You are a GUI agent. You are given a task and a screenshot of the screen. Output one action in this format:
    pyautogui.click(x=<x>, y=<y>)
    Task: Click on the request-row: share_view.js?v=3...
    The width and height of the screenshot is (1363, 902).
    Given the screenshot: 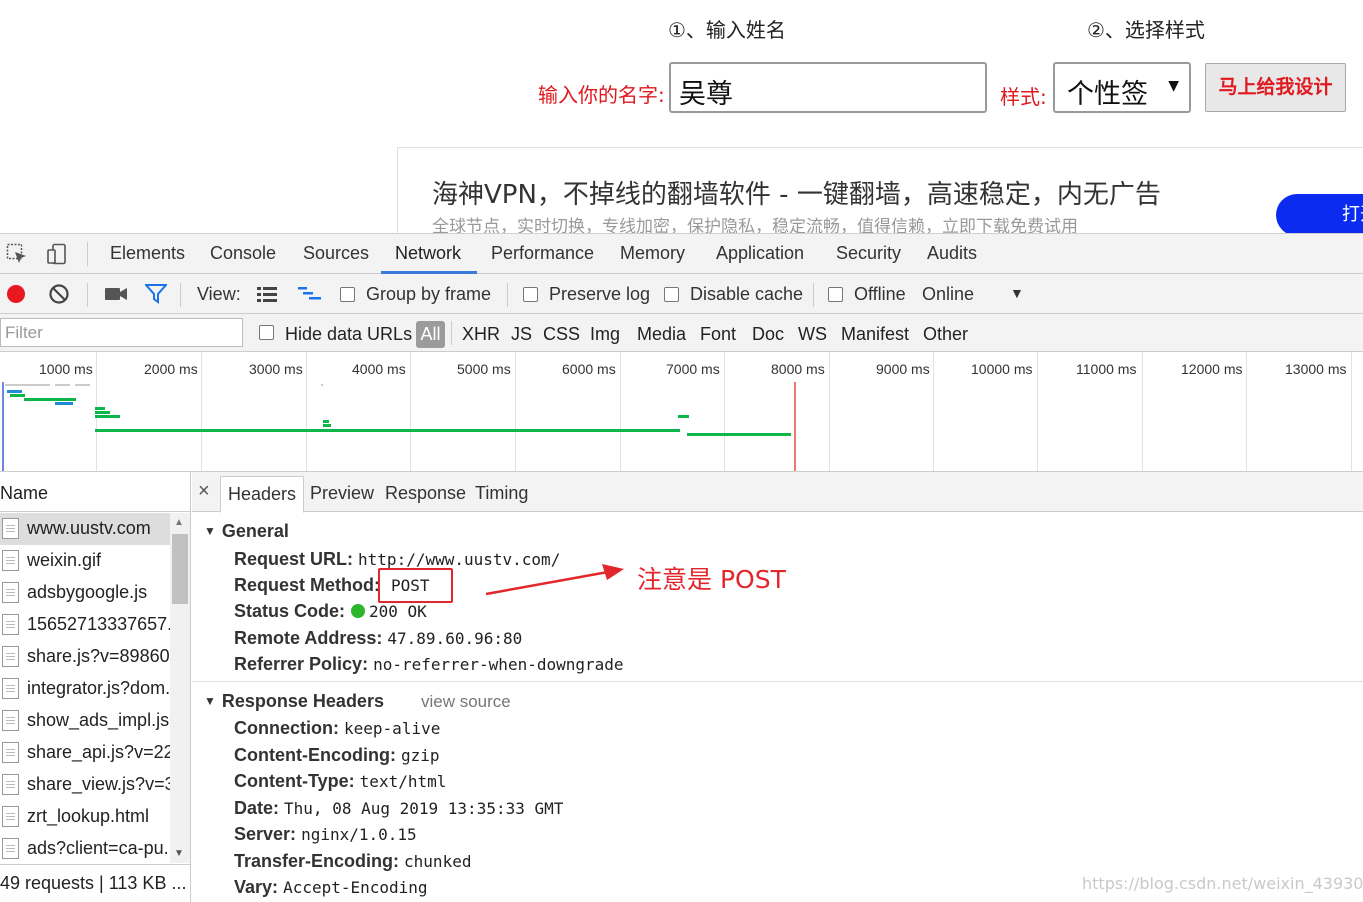 What is the action you would take?
    pyautogui.click(x=85, y=785)
    